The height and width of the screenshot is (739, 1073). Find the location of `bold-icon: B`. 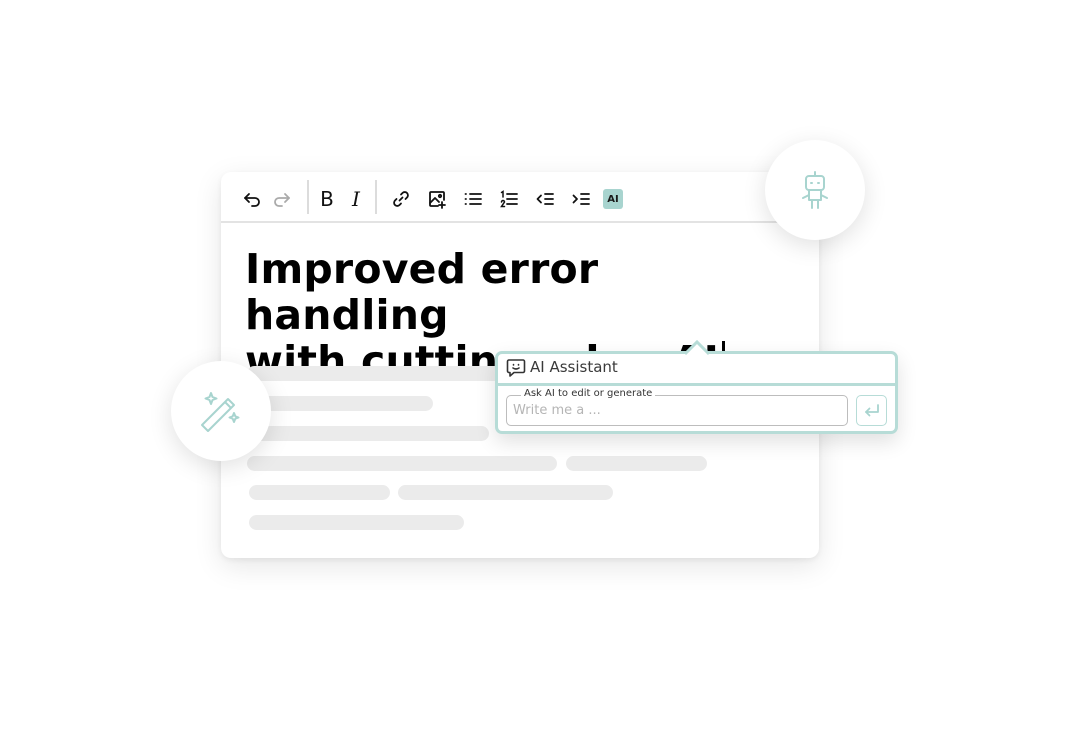

bold-icon: B is located at coordinates (327, 199).